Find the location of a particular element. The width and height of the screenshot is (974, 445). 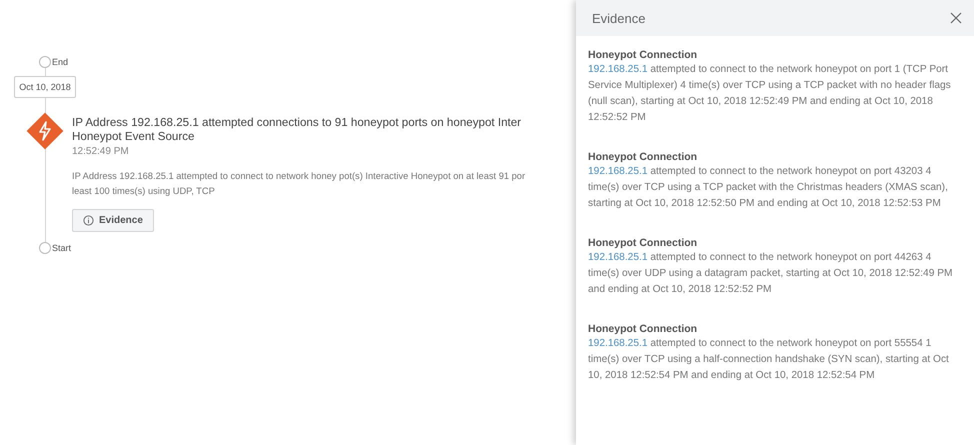

info-icon is located at coordinates (88, 220).